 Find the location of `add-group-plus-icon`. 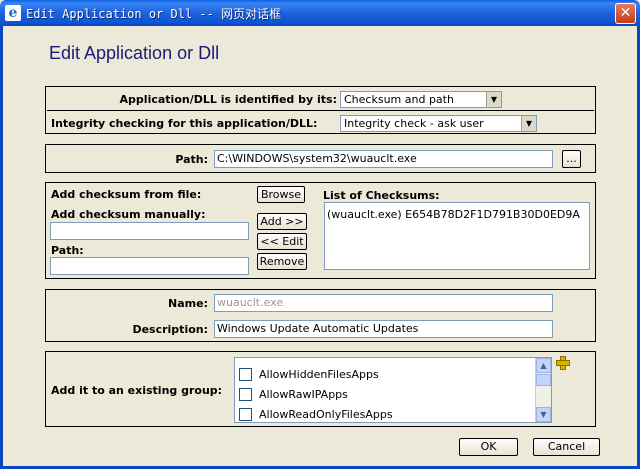

add-group-plus-icon is located at coordinates (563, 363).